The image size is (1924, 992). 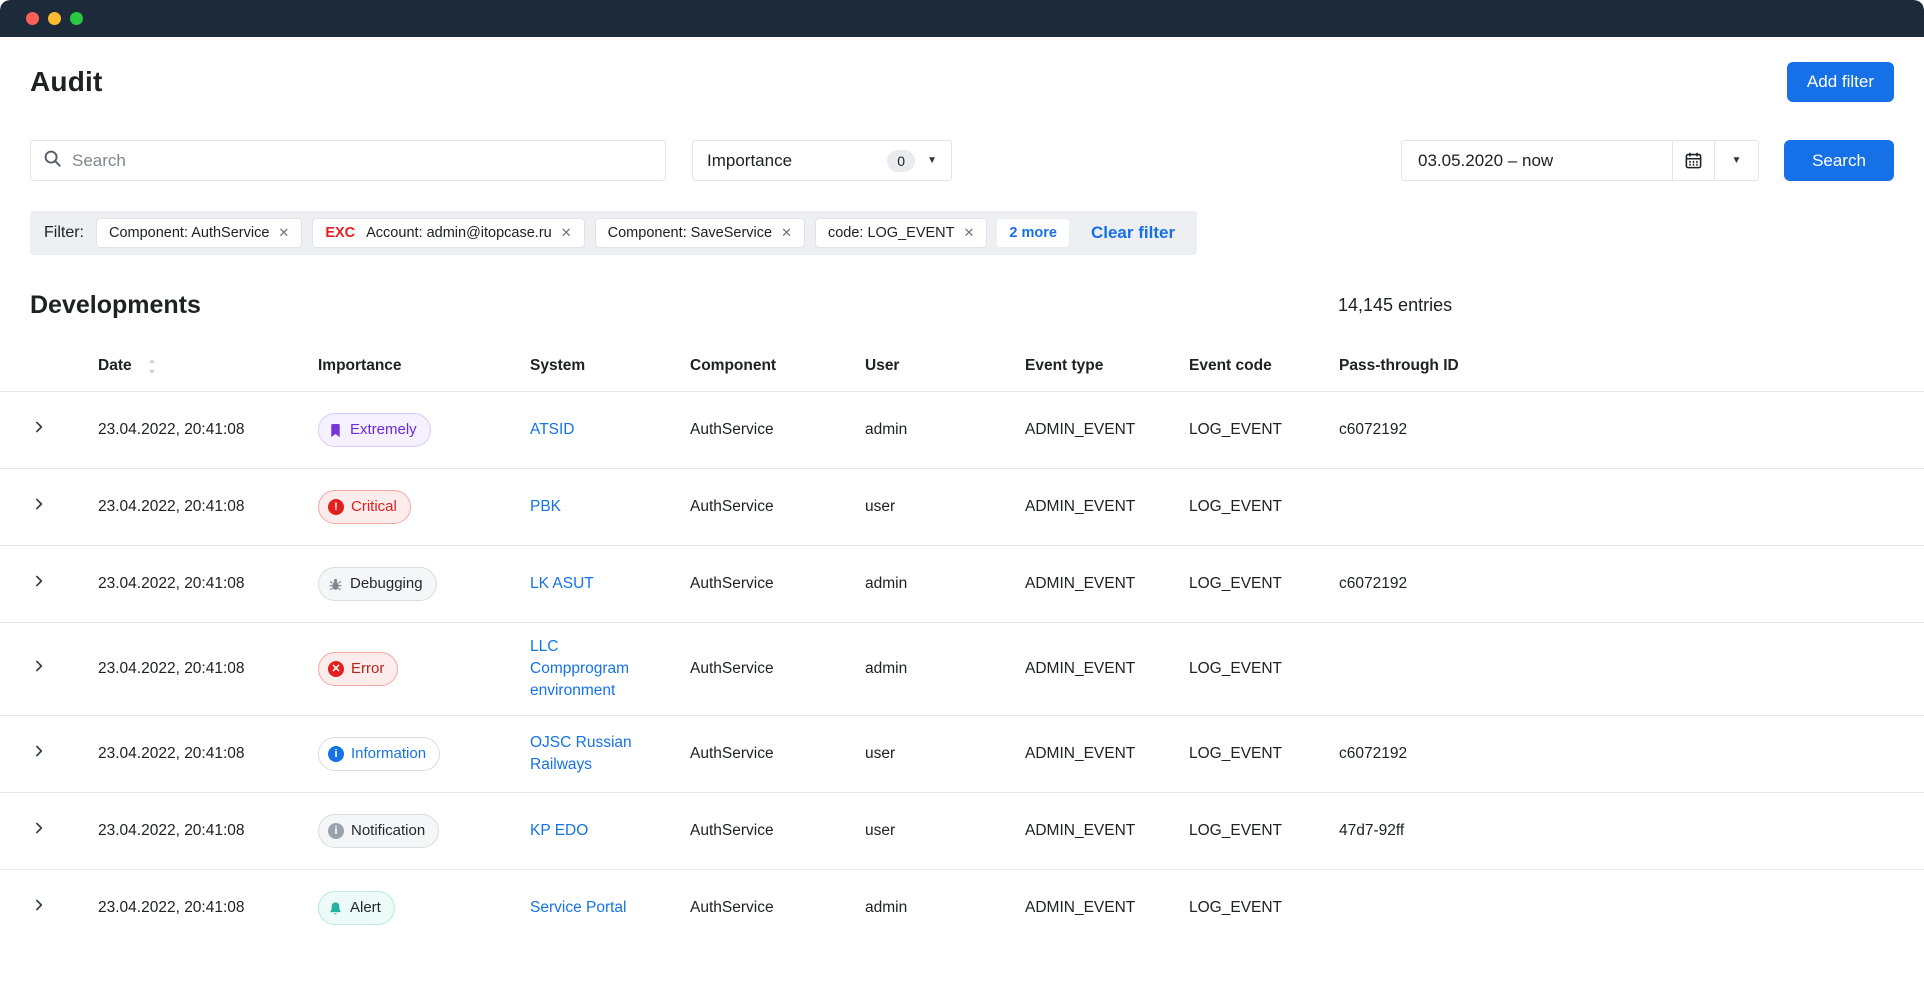 What do you see at coordinates (1736, 160) in the screenshot?
I see `date-range-chevron-down-icon: ▼` at bounding box center [1736, 160].